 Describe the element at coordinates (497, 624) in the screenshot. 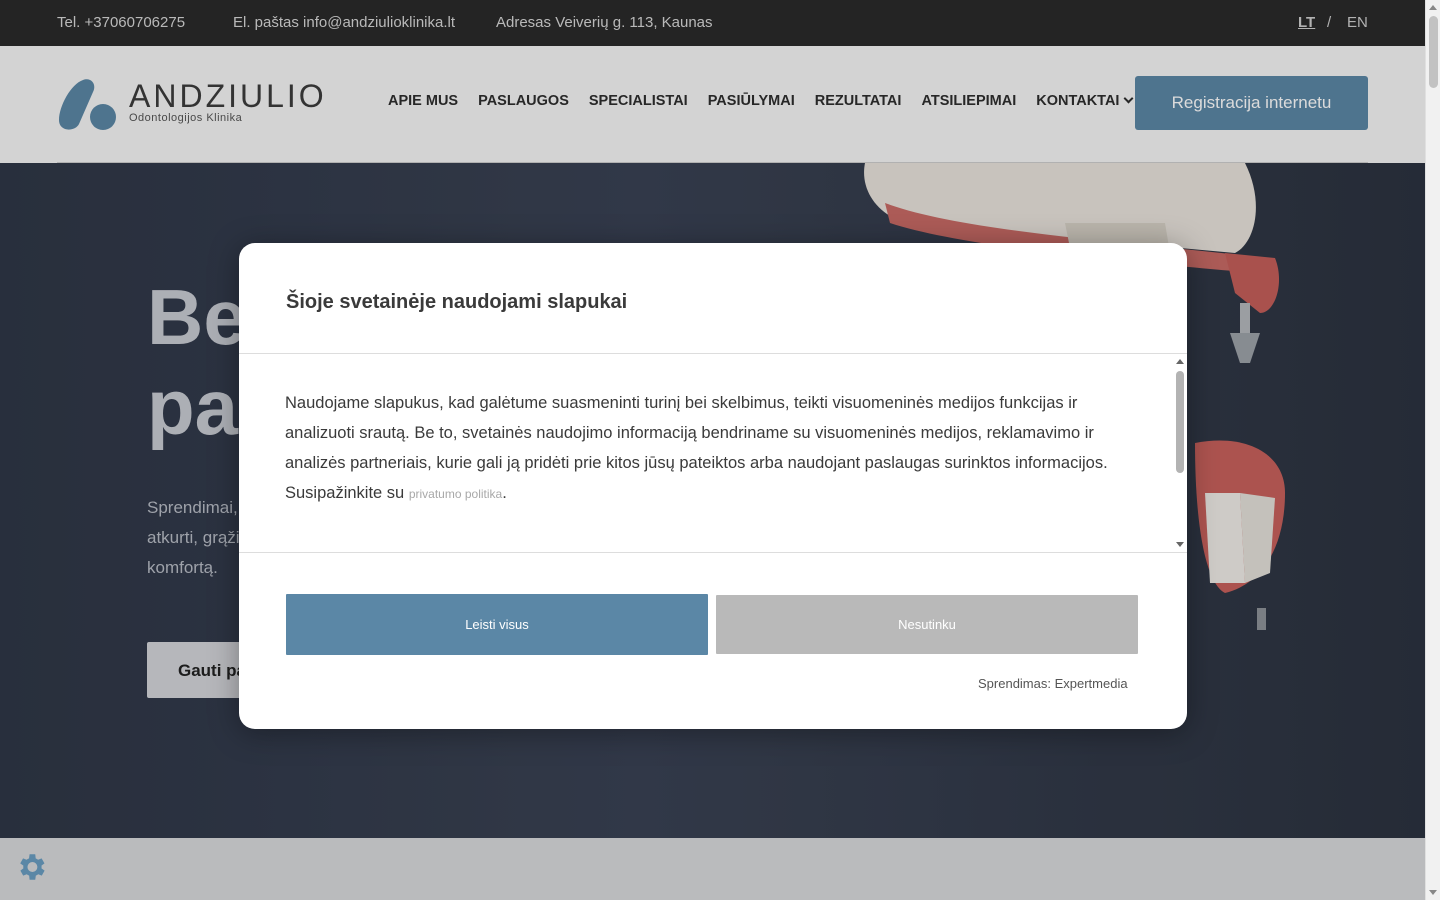

I see `allow-all-cookies-button: Leisti visus` at that location.